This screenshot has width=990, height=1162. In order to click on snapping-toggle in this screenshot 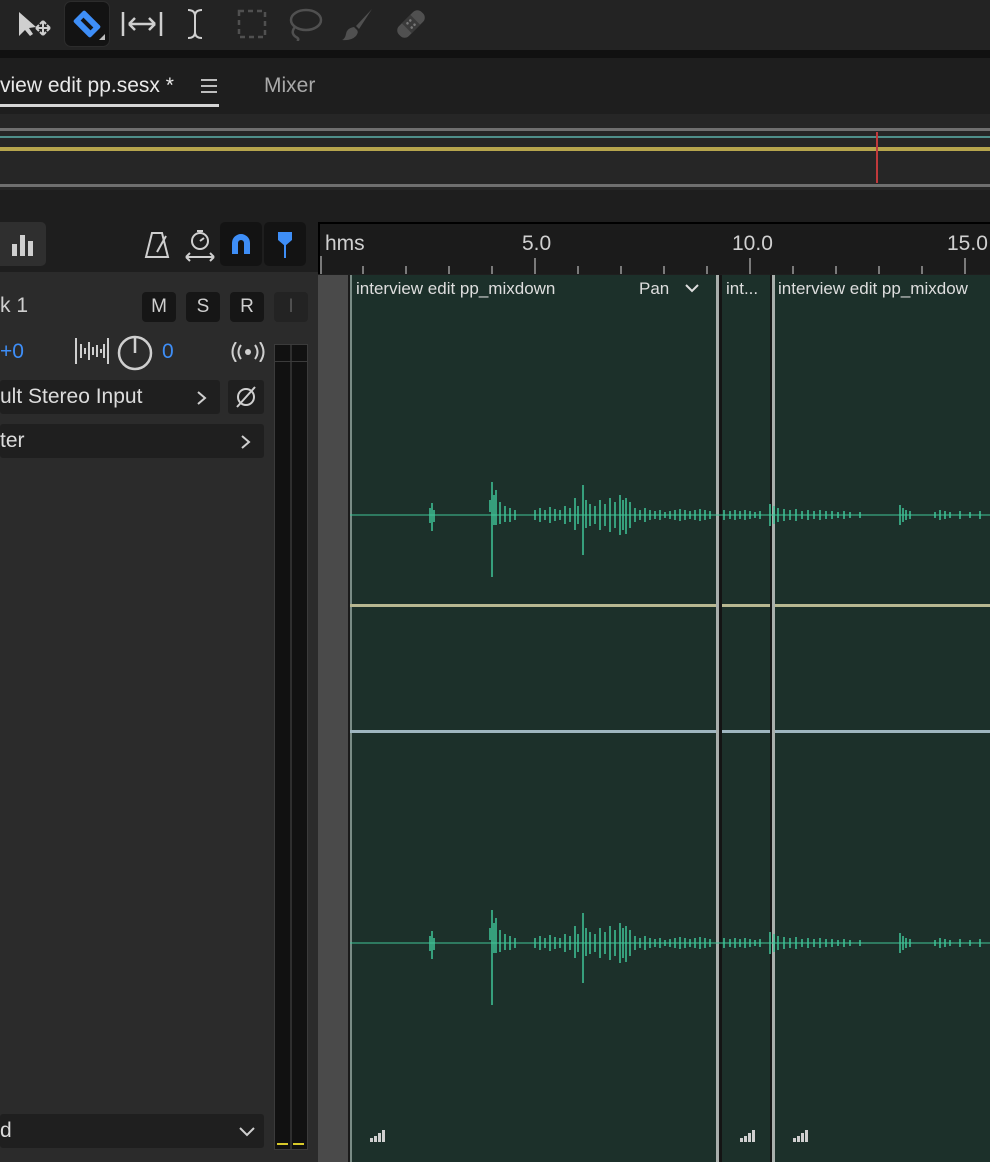, I will do `click(241, 244)`.